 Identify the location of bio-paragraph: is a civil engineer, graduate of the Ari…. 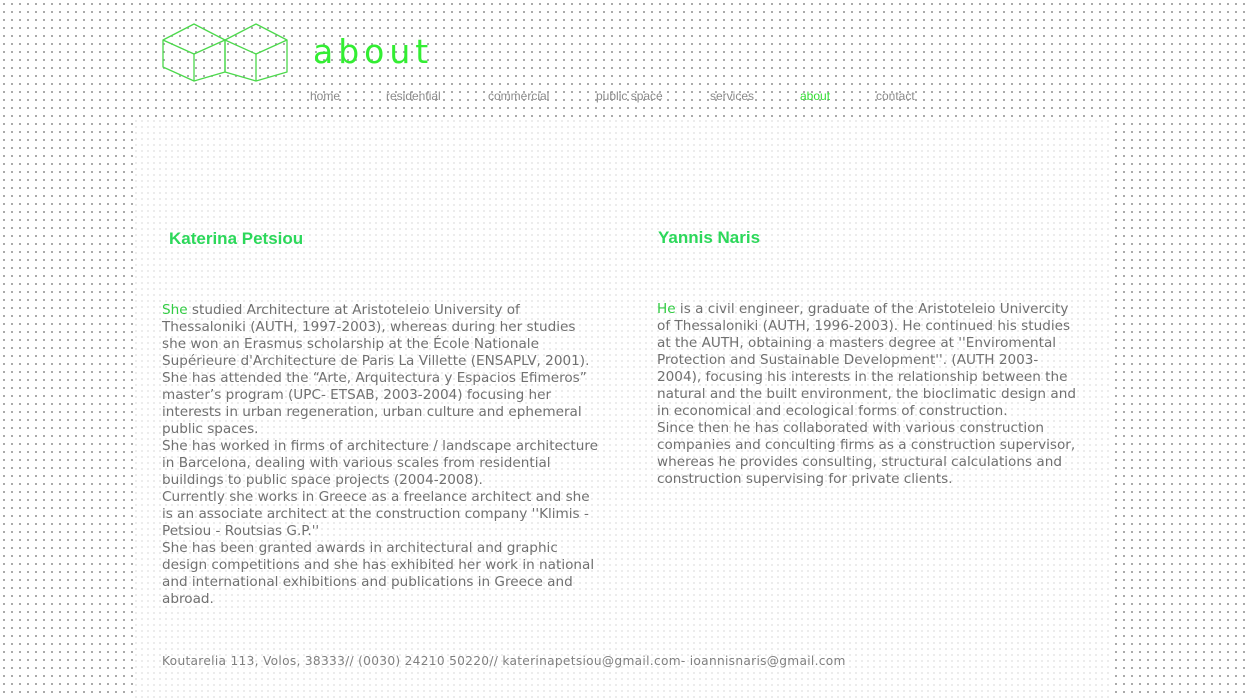
(866, 360).